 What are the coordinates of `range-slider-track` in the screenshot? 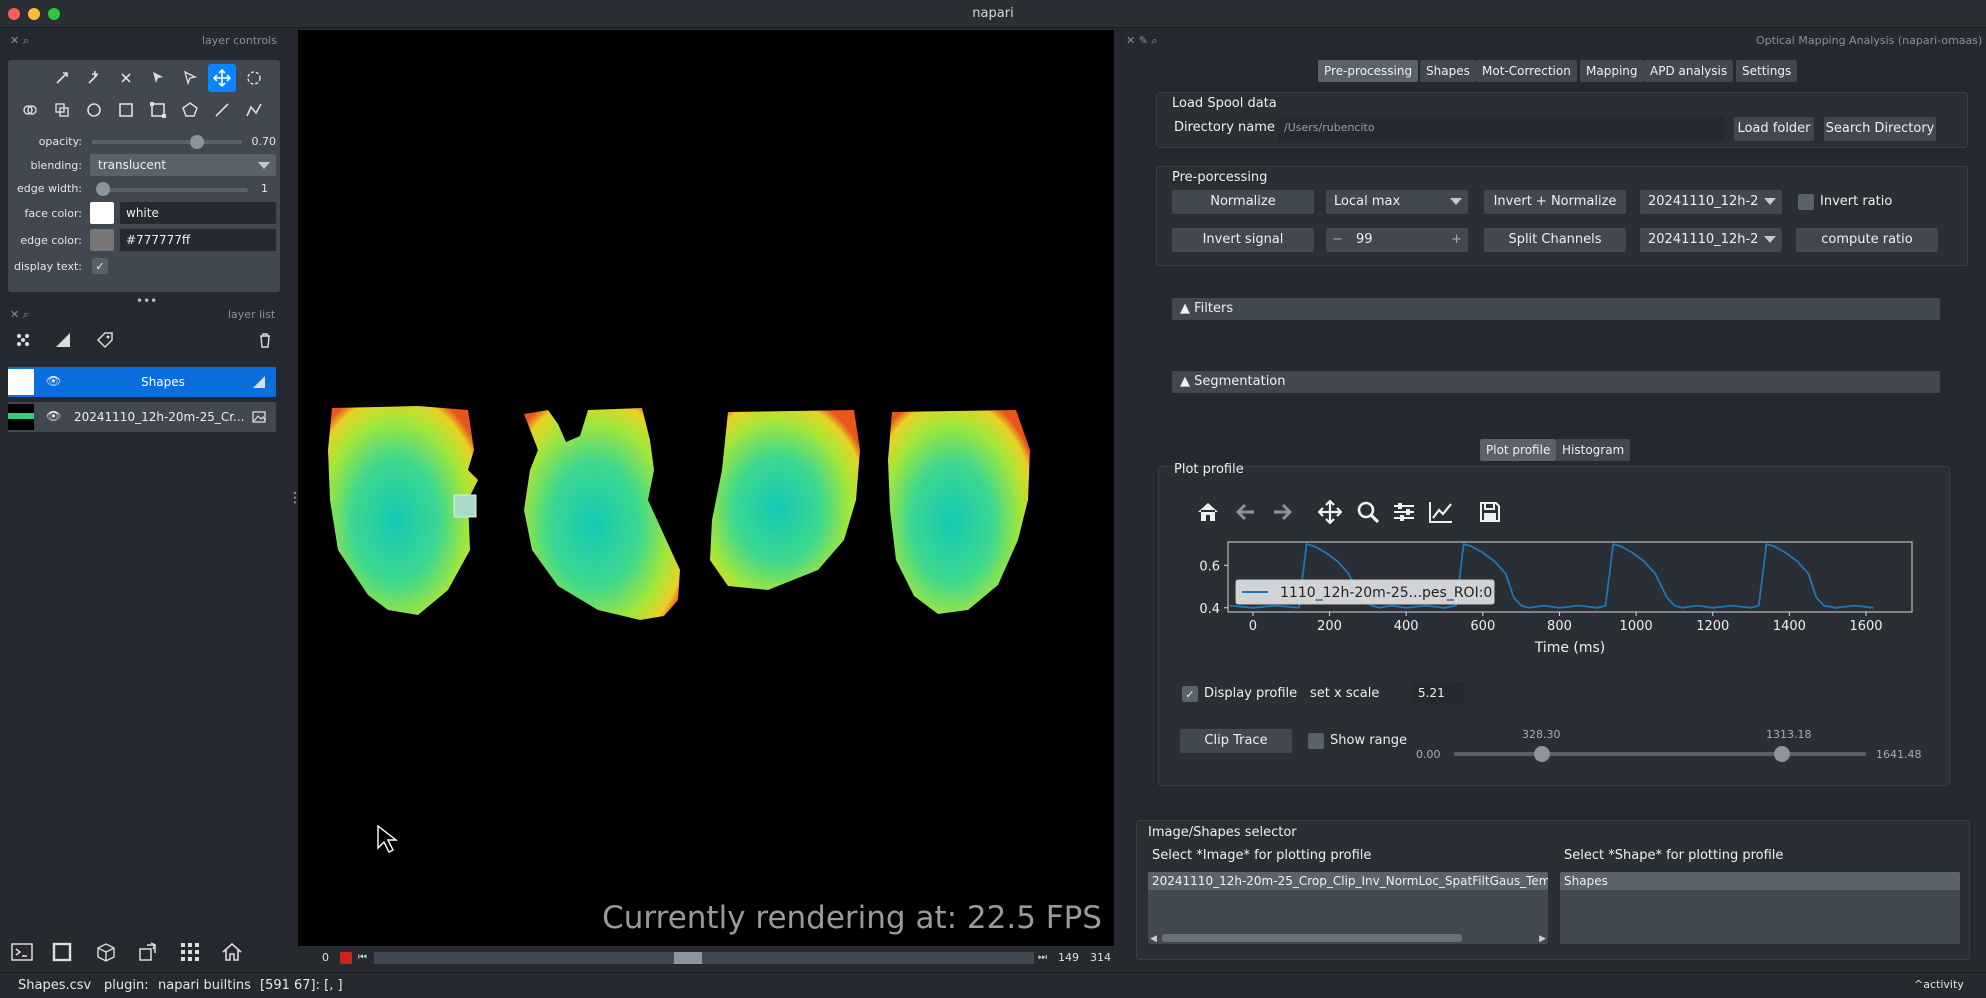 It's located at (1660, 754).